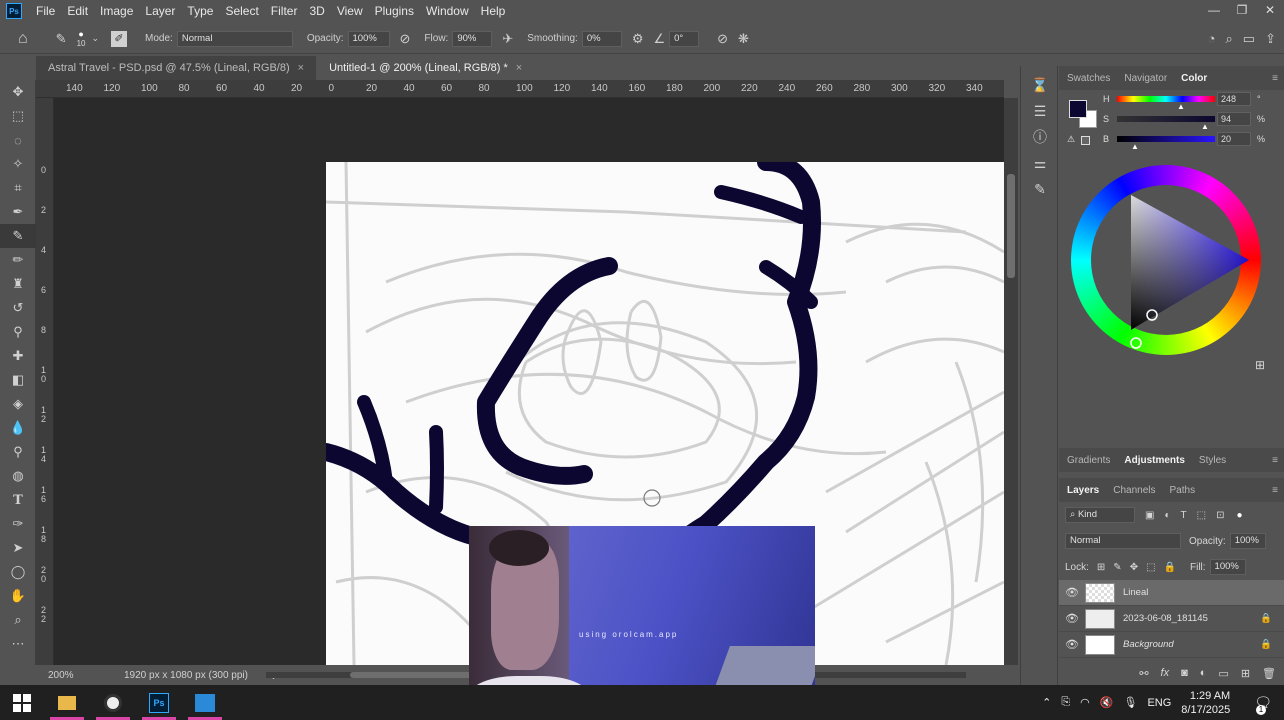  I want to click on stamp-tool-icon: ♜, so click(18, 284).